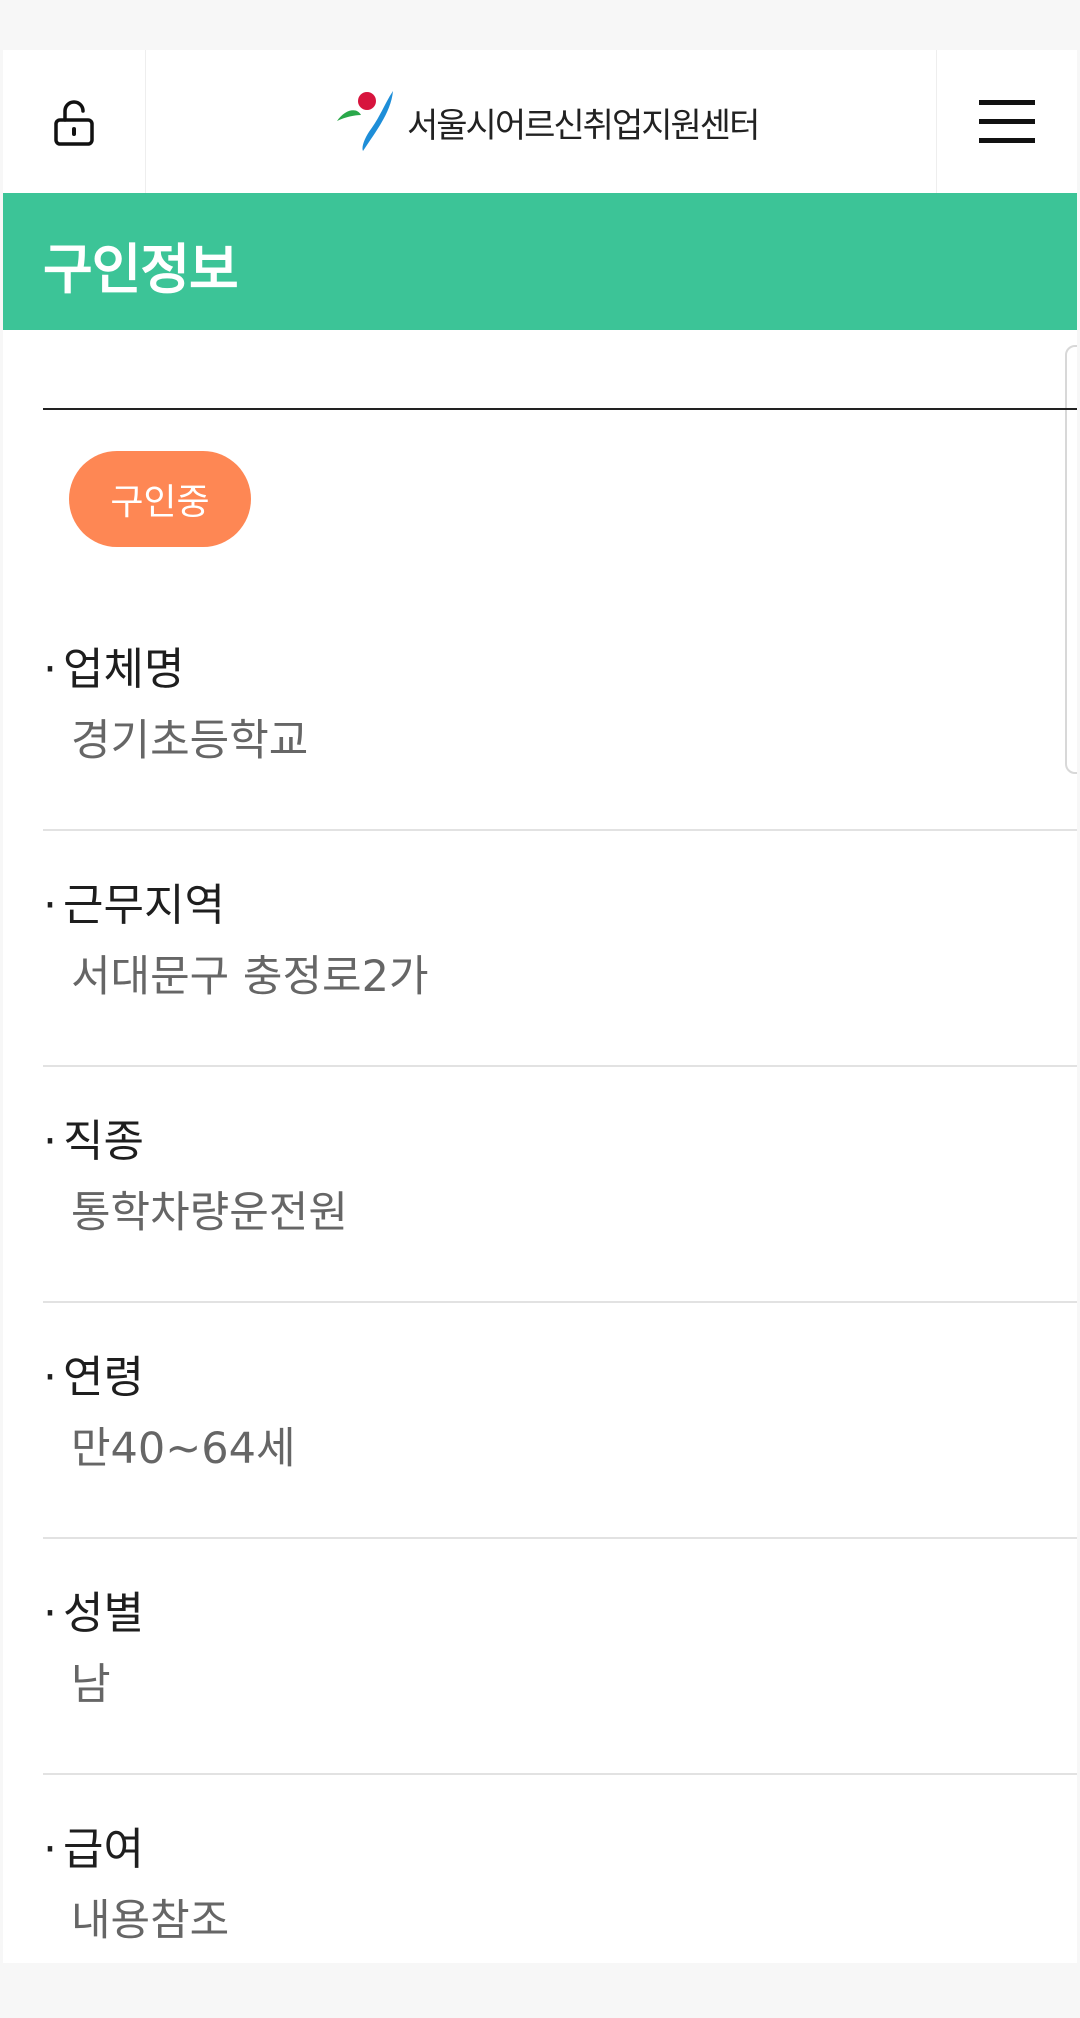 The height and width of the screenshot is (2018, 1080). Describe the element at coordinates (560, 1869) in the screenshot. I see `field-salary: · 급여 내용참조` at that location.